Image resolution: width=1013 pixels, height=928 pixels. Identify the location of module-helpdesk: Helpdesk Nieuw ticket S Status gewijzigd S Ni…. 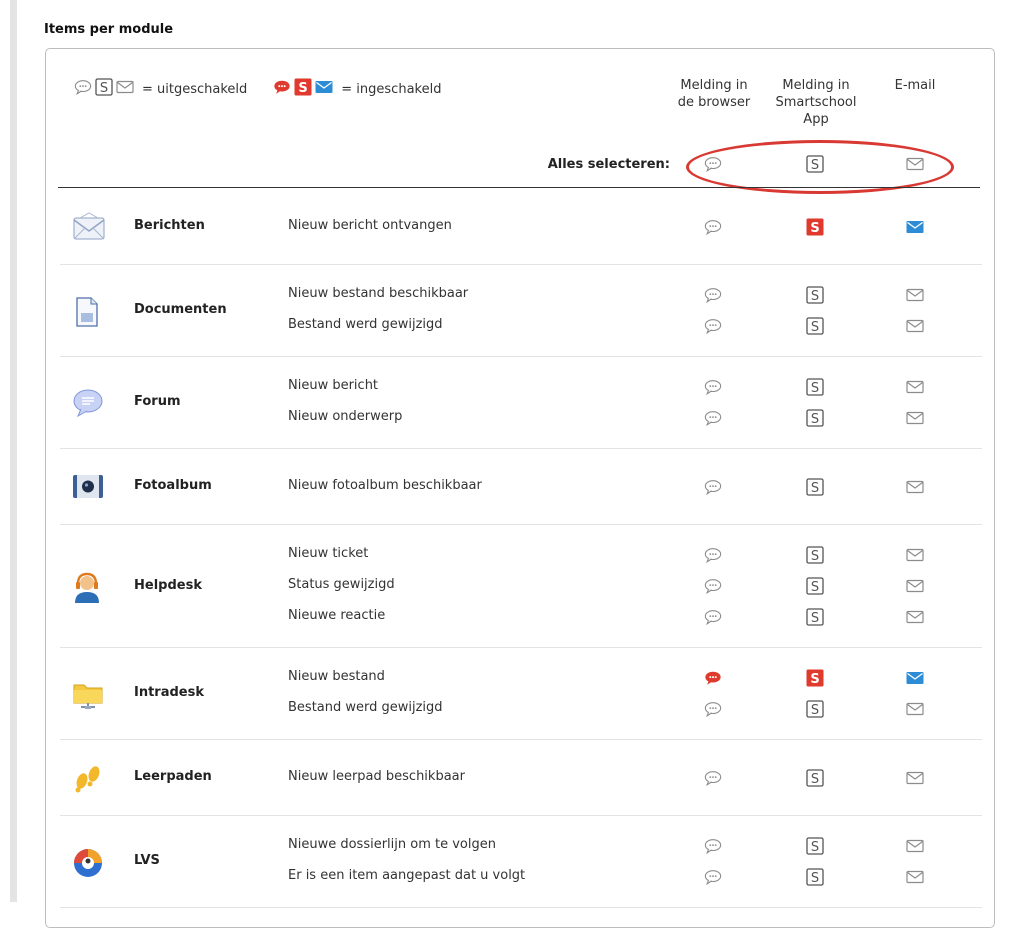
(521, 586).